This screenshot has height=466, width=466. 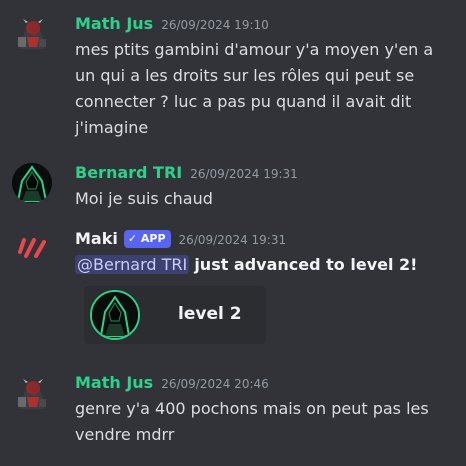 I want to click on card-avatar, so click(x=115, y=315).